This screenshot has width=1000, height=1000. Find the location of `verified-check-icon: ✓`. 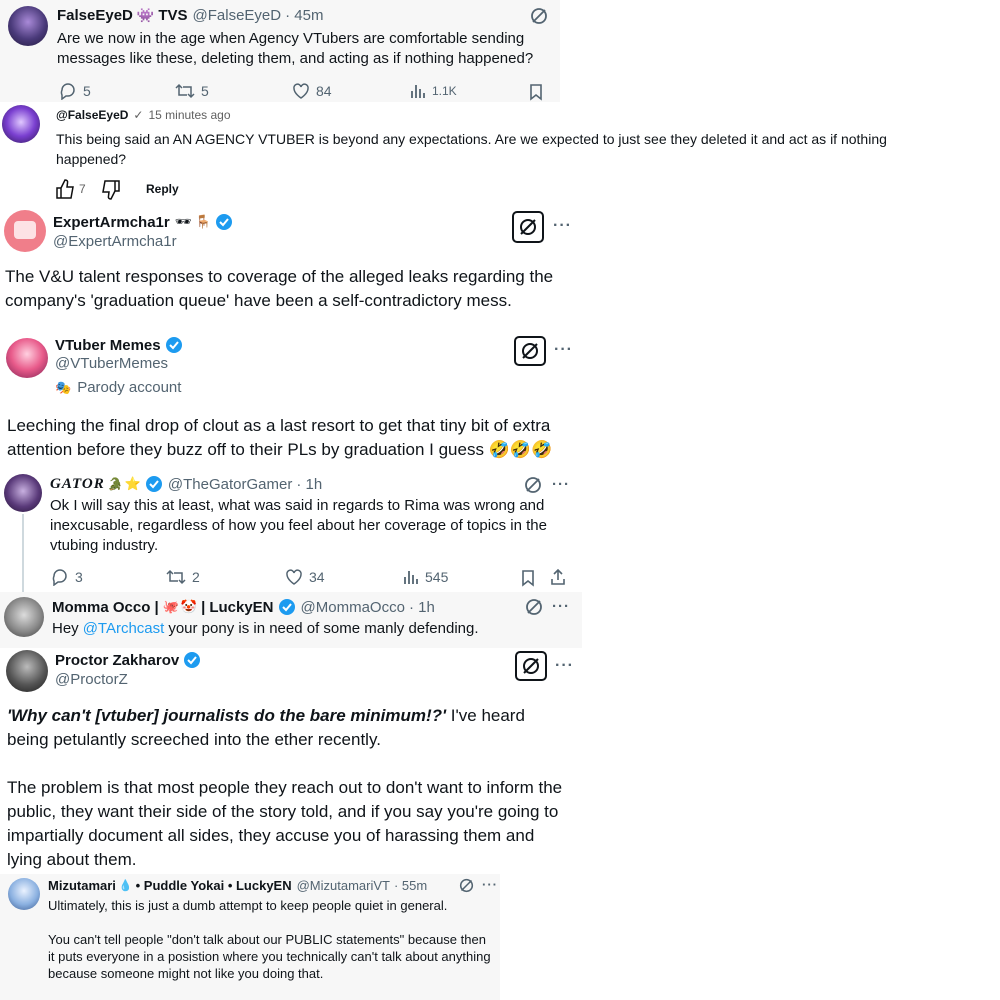

verified-check-icon: ✓ is located at coordinates (138, 115).